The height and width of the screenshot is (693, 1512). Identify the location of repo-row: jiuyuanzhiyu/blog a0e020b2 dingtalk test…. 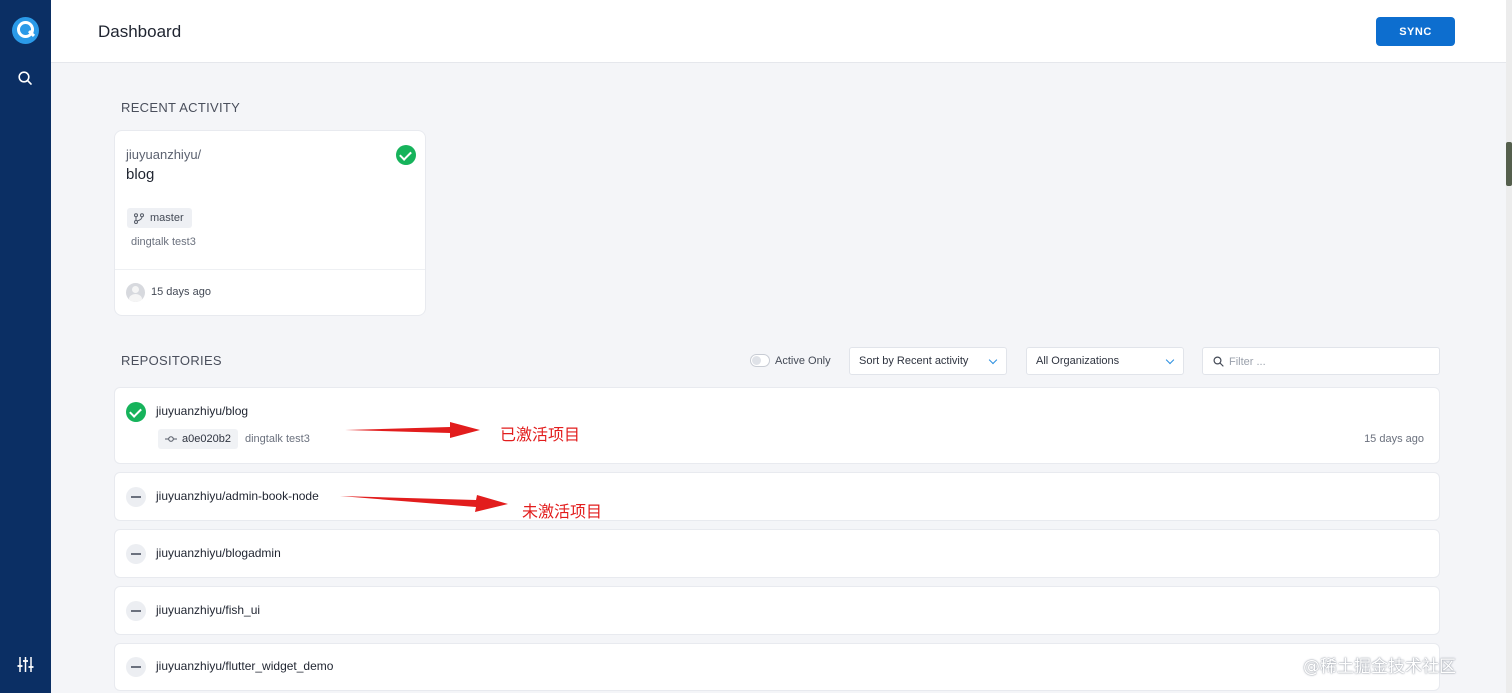
(777, 425).